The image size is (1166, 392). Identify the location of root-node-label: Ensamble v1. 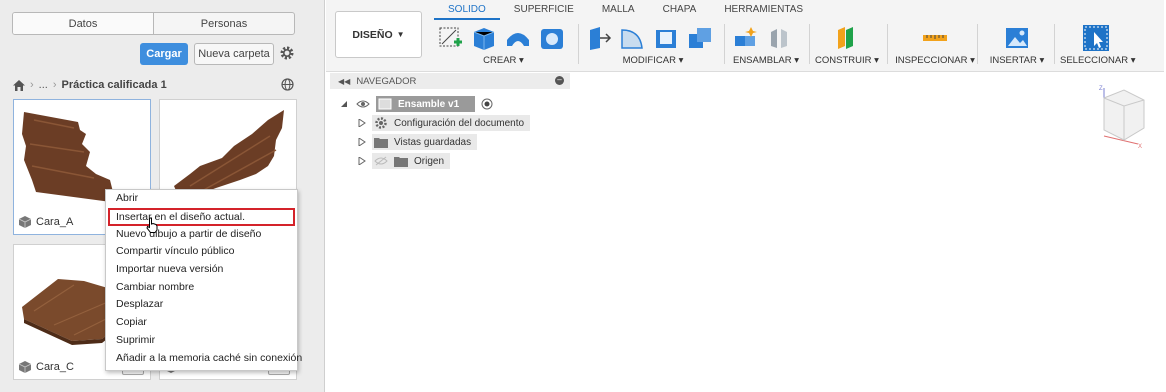
(429, 104).